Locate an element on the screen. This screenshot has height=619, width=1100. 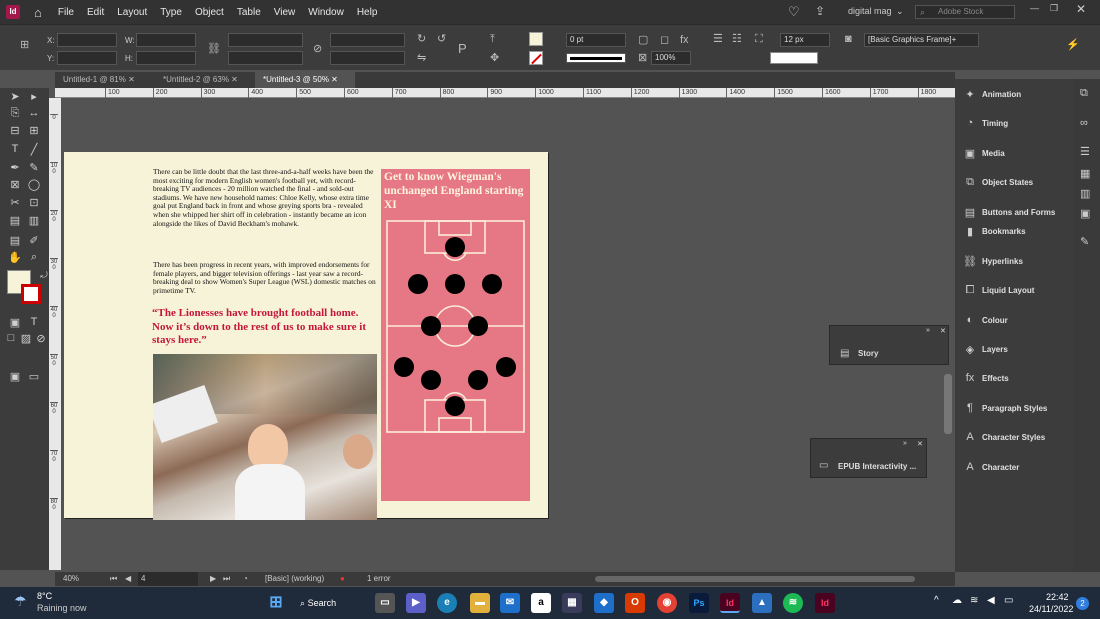
chevron-down-icon: ⌄ is located at coordinates (900, 11).